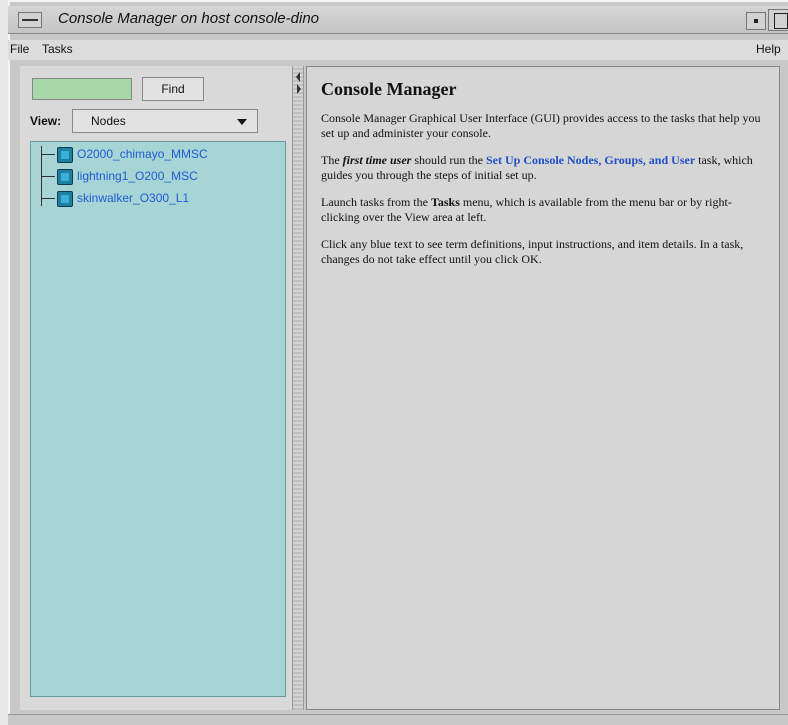 Image resolution: width=788 pixels, height=725 pixels. What do you see at coordinates (756, 21) in the screenshot?
I see `minimize-button` at bounding box center [756, 21].